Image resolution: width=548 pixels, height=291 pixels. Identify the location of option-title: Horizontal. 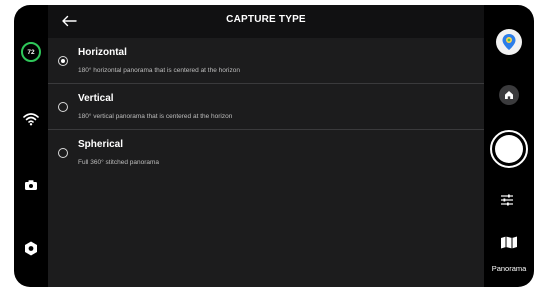
(102, 52).